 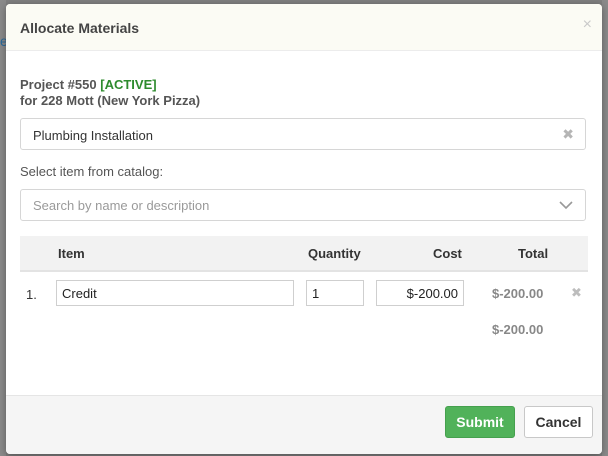 What do you see at coordinates (558, 422) in the screenshot?
I see `cancel-button: Cancel` at bounding box center [558, 422].